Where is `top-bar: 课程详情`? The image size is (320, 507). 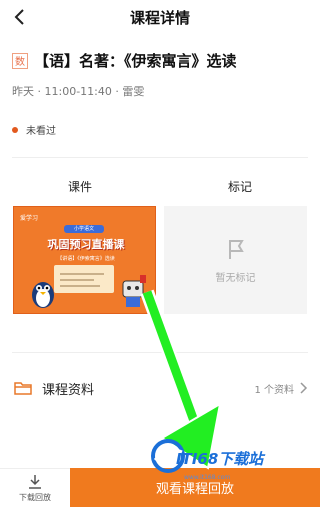
top-bar: 课程详情 is located at coordinates (160, 17).